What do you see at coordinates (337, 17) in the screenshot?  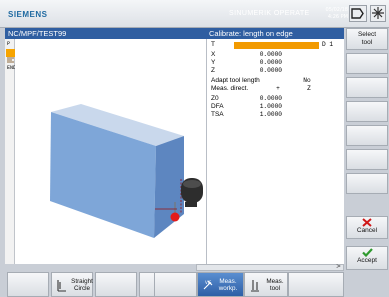 I see `time-text: 4:26 PM` at bounding box center [337, 17].